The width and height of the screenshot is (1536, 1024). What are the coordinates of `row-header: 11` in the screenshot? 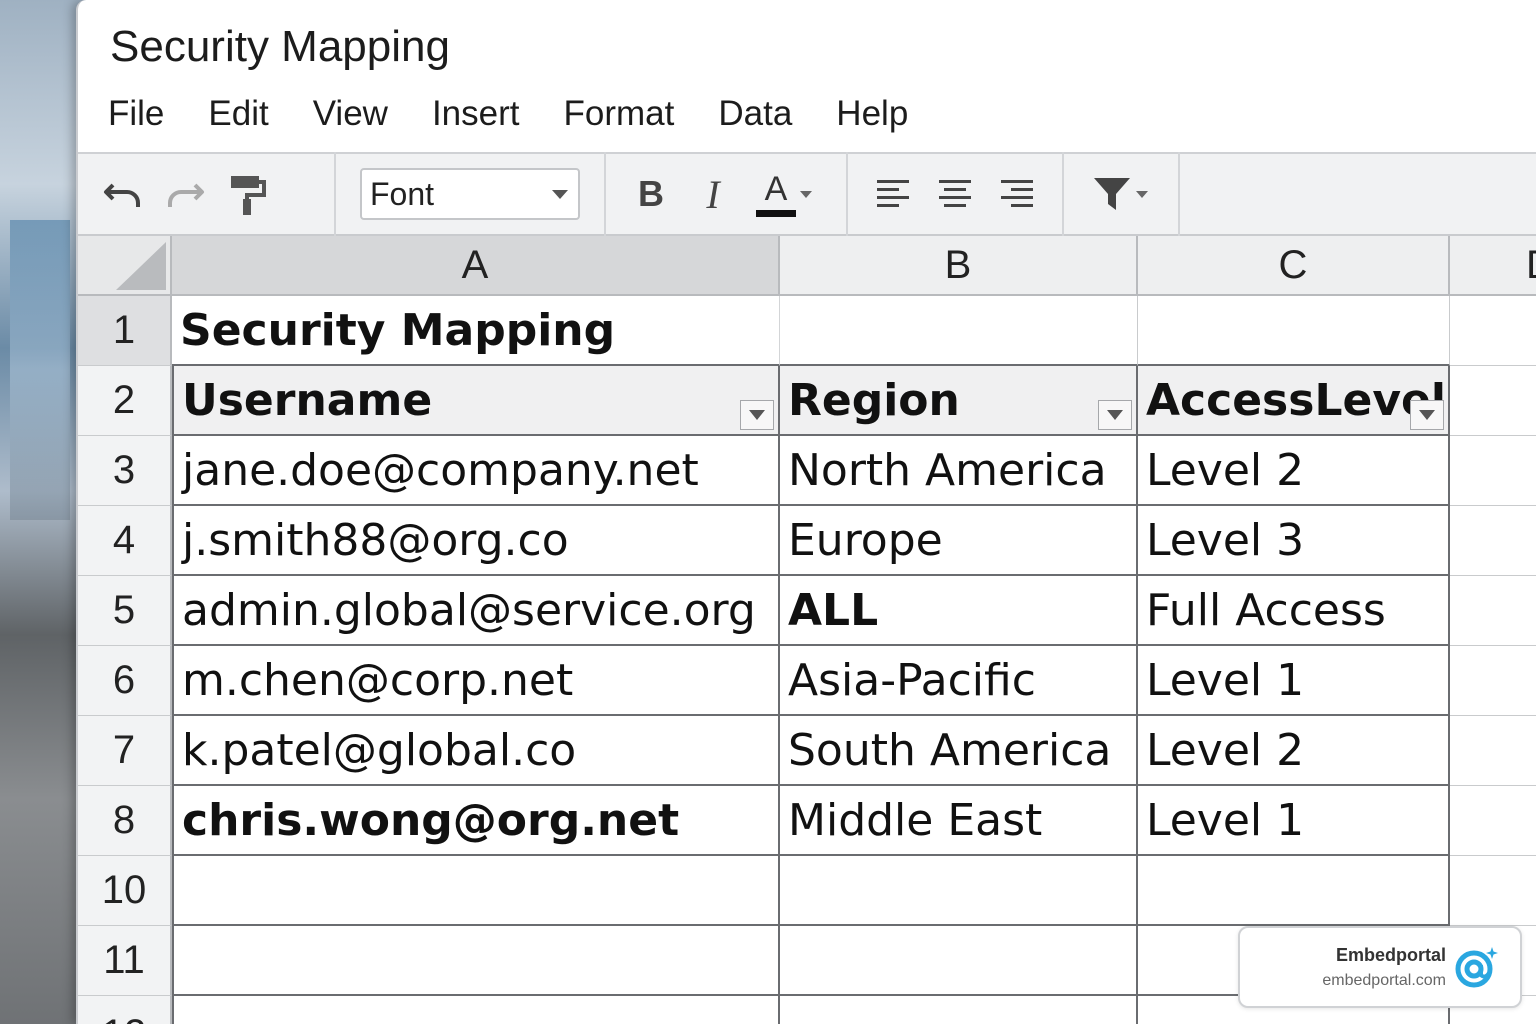 It's located at (125, 961).